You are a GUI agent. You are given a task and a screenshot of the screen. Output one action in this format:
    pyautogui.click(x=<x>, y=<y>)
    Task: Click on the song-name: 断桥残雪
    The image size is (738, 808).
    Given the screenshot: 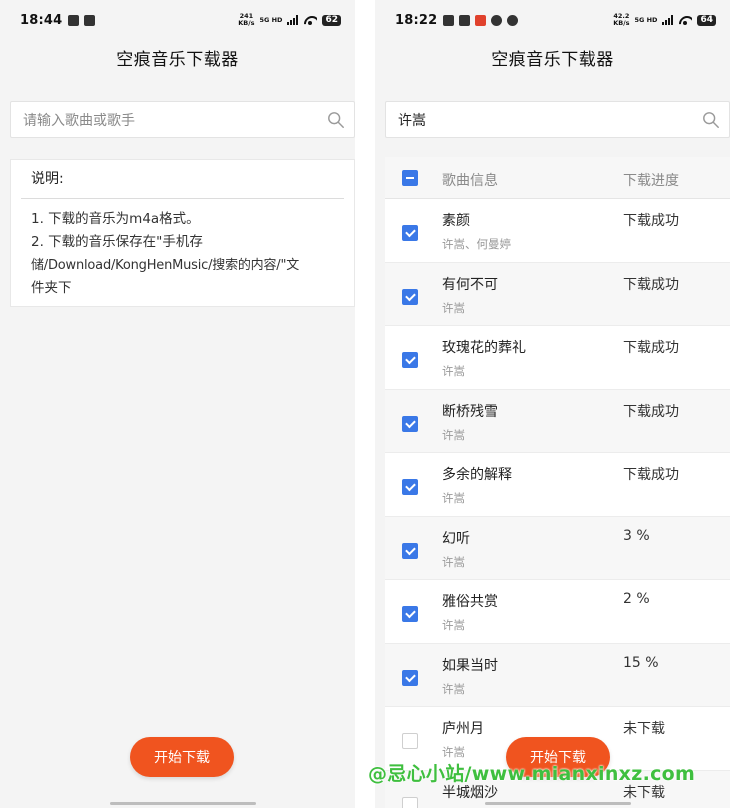 What is the action you would take?
    pyautogui.click(x=470, y=411)
    